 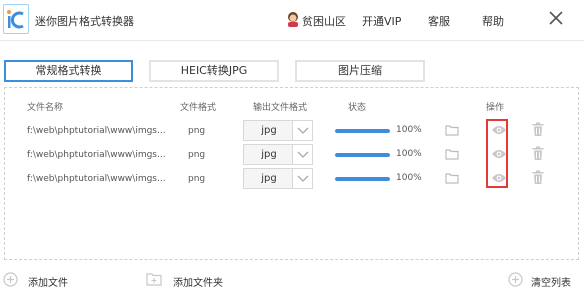 I want to click on folder-plus-icon, so click(x=154, y=281).